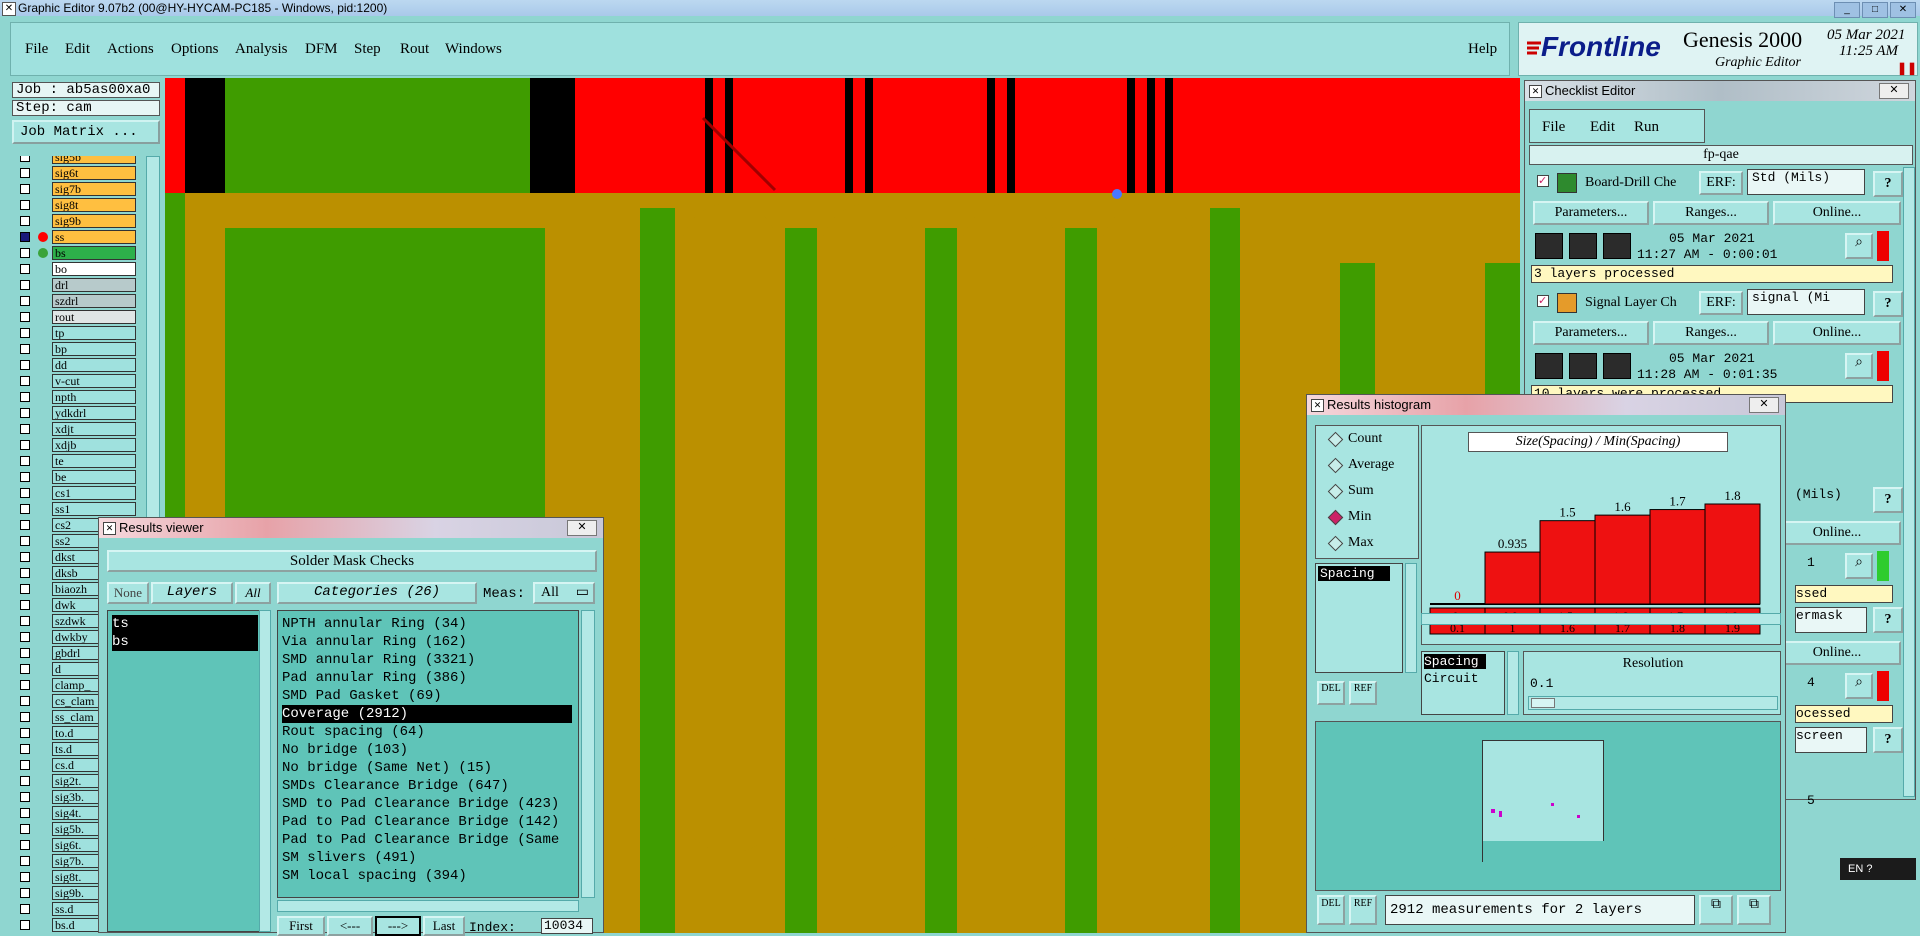 Image resolution: width=1920 pixels, height=936 pixels. I want to click on none-button: None, so click(128, 593).